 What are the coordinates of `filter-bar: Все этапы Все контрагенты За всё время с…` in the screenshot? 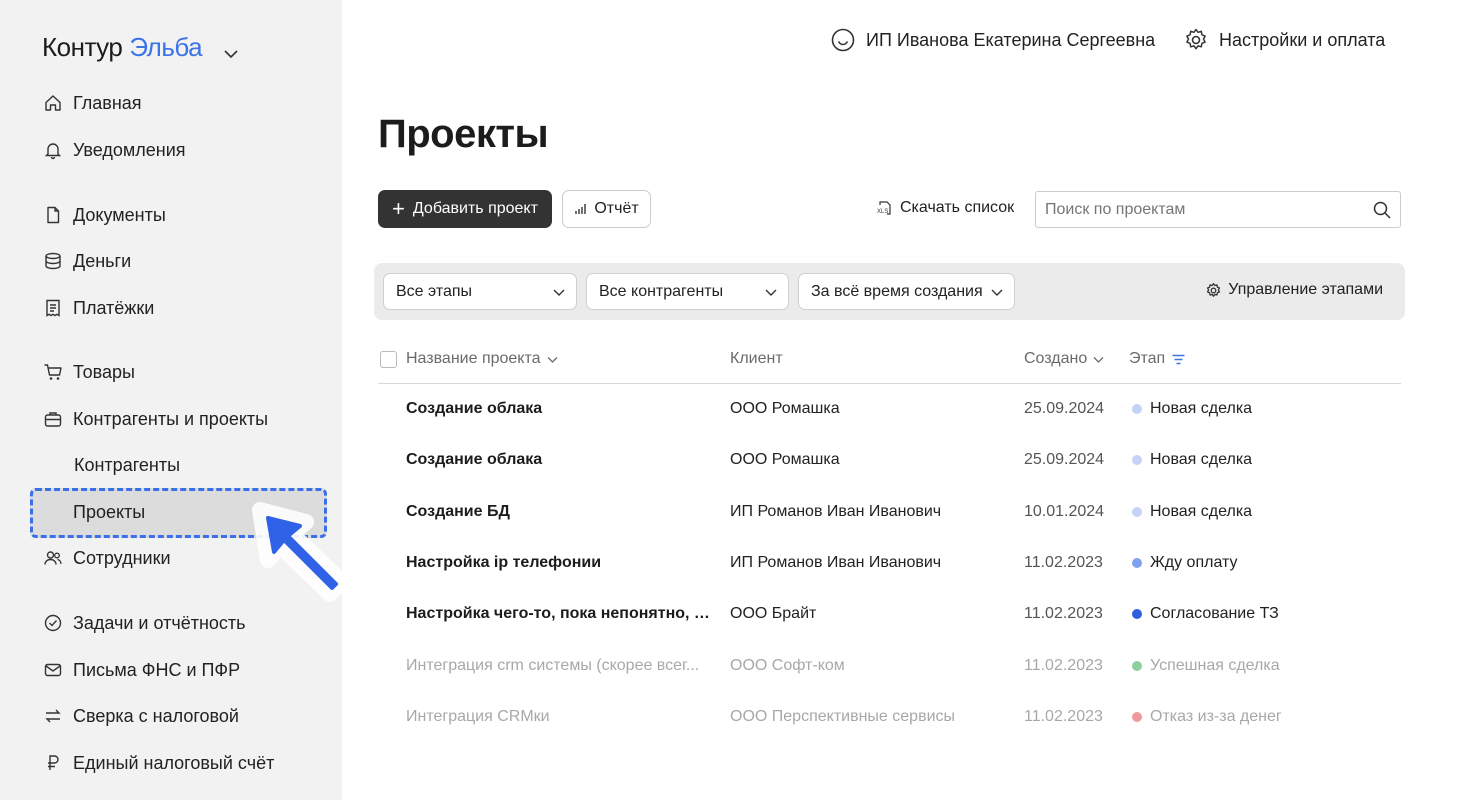 It's located at (889, 291).